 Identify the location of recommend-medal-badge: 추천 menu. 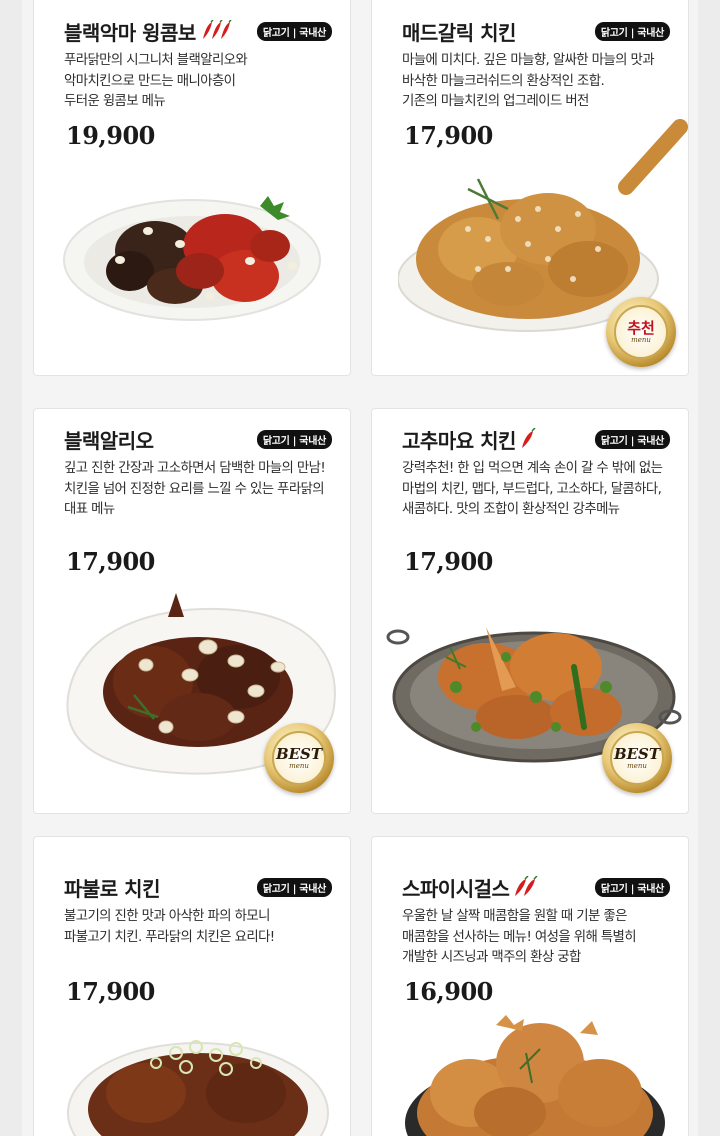
(641, 332).